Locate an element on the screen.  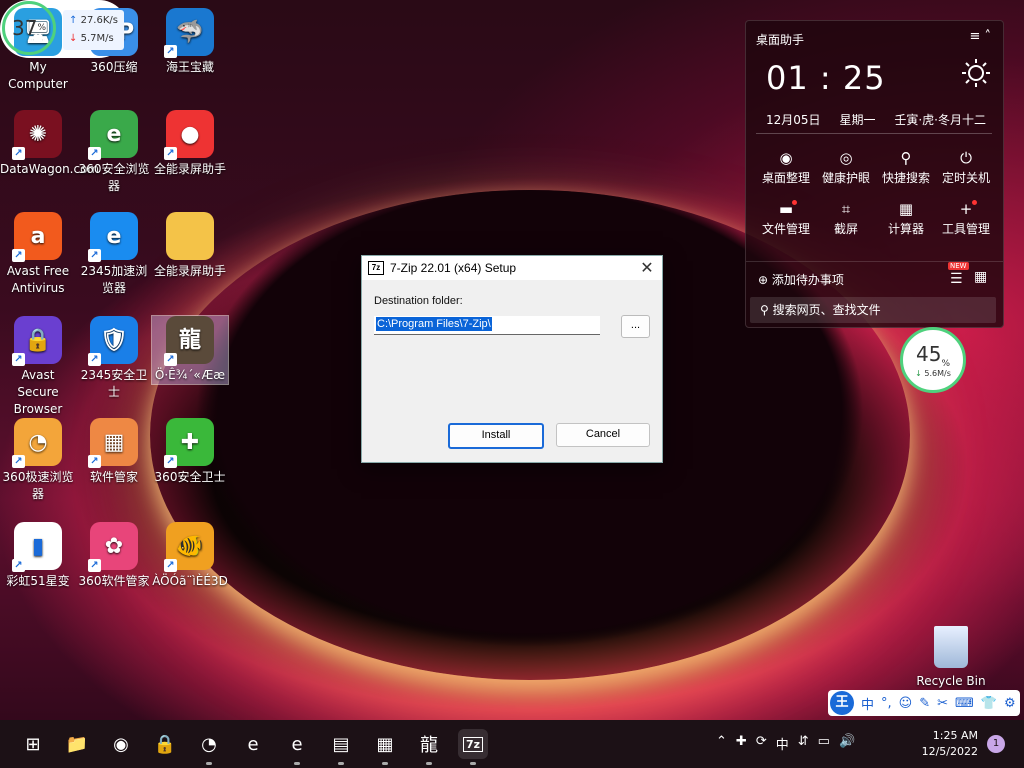
widget-tool-2: ⚲ 快捷搜索 is located at coordinates (906, 167).